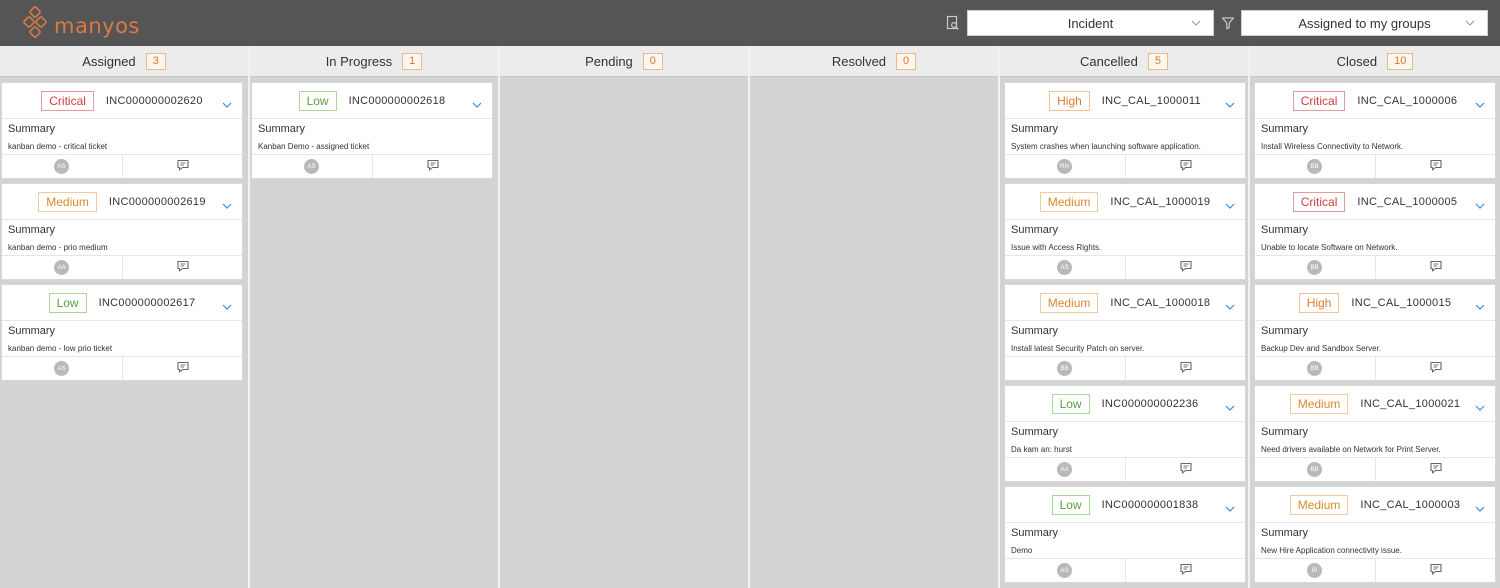 The height and width of the screenshot is (588, 1500). I want to click on ticket-id: INC_CAL_1000006, so click(1407, 101).